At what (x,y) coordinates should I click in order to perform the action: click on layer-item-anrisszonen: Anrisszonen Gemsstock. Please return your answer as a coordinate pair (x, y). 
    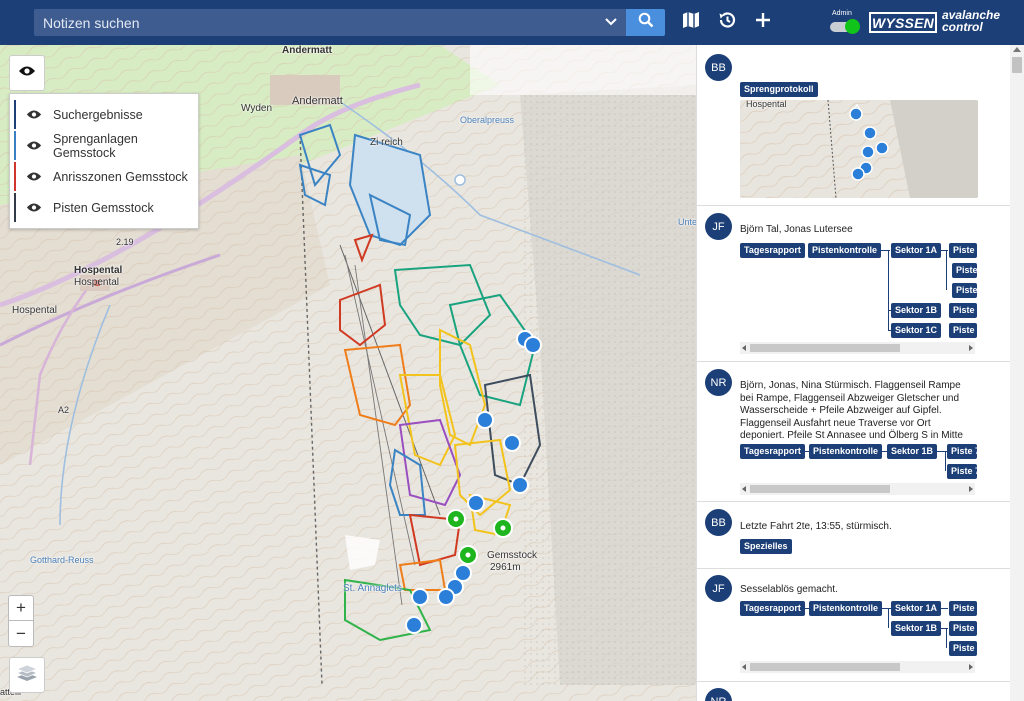
    Looking at the image, I should click on (105, 176).